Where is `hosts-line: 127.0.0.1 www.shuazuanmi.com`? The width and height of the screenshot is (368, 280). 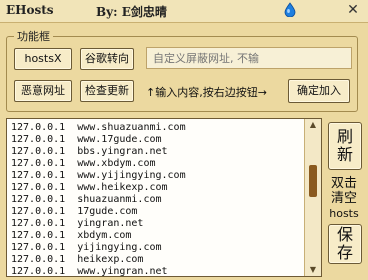
hosts-line: 127.0.0.1 www.shuazuanmi.com is located at coordinates (98, 127).